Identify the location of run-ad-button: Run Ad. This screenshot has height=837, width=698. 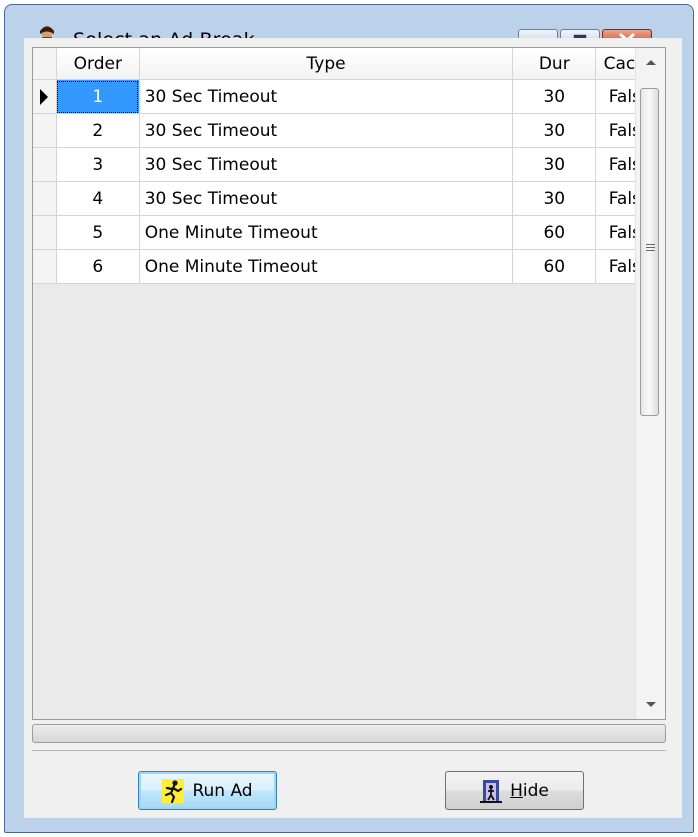
(207, 790).